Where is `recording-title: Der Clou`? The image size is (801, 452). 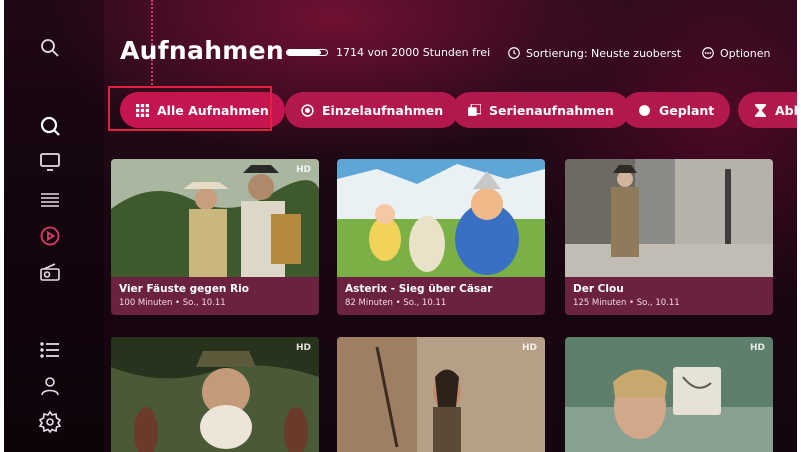 recording-title: Der Clou is located at coordinates (598, 289).